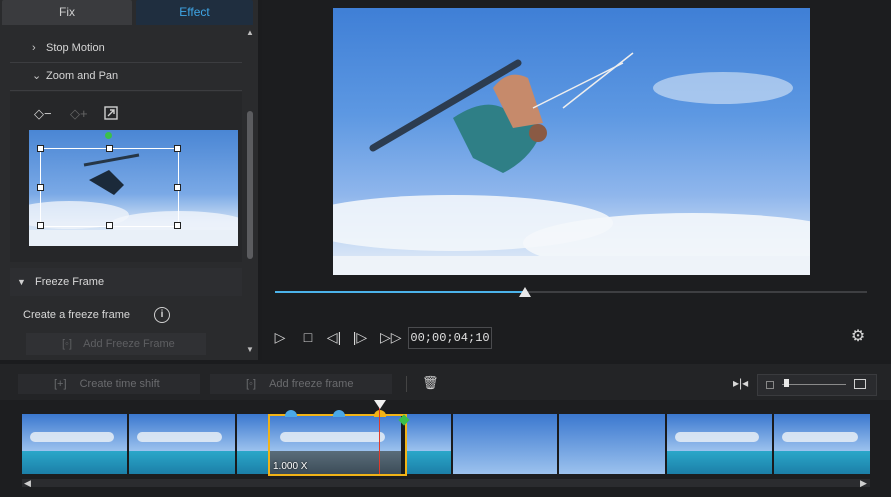  What do you see at coordinates (109, 187) in the screenshot?
I see `zoom-selection-box` at bounding box center [109, 187].